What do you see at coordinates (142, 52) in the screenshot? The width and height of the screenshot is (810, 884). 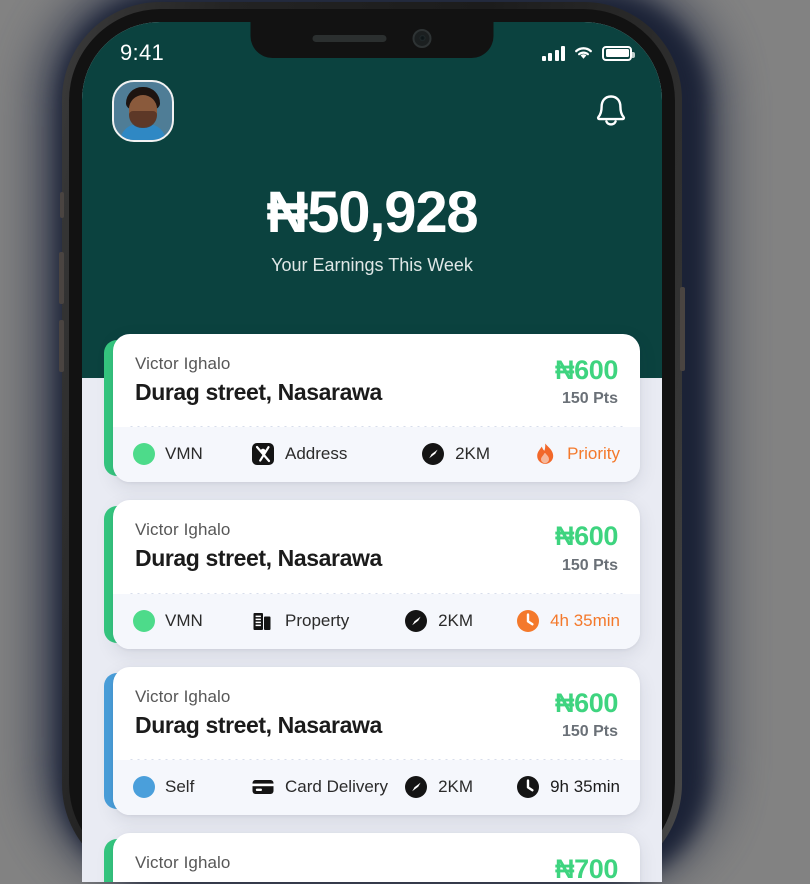 I see `status-bar-time: 9:41` at bounding box center [142, 52].